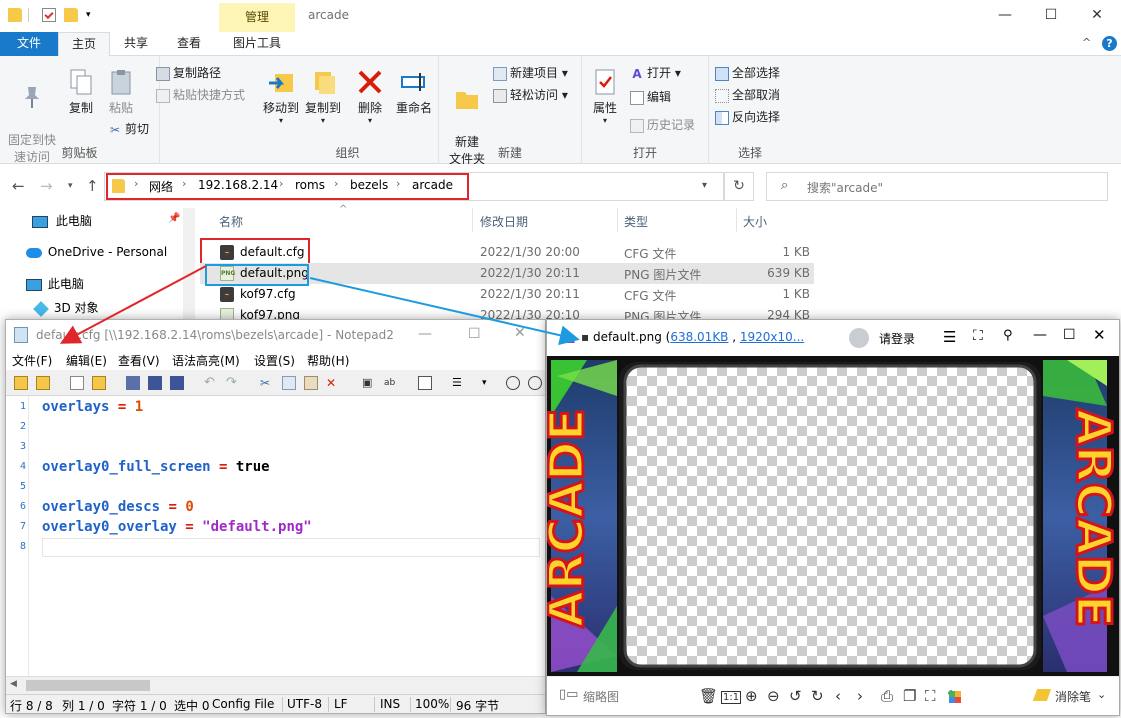 This screenshot has height=718, width=1121. What do you see at coordinates (70, 186) in the screenshot?
I see `recent-dropdown-icon: ▾` at bounding box center [70, 186].